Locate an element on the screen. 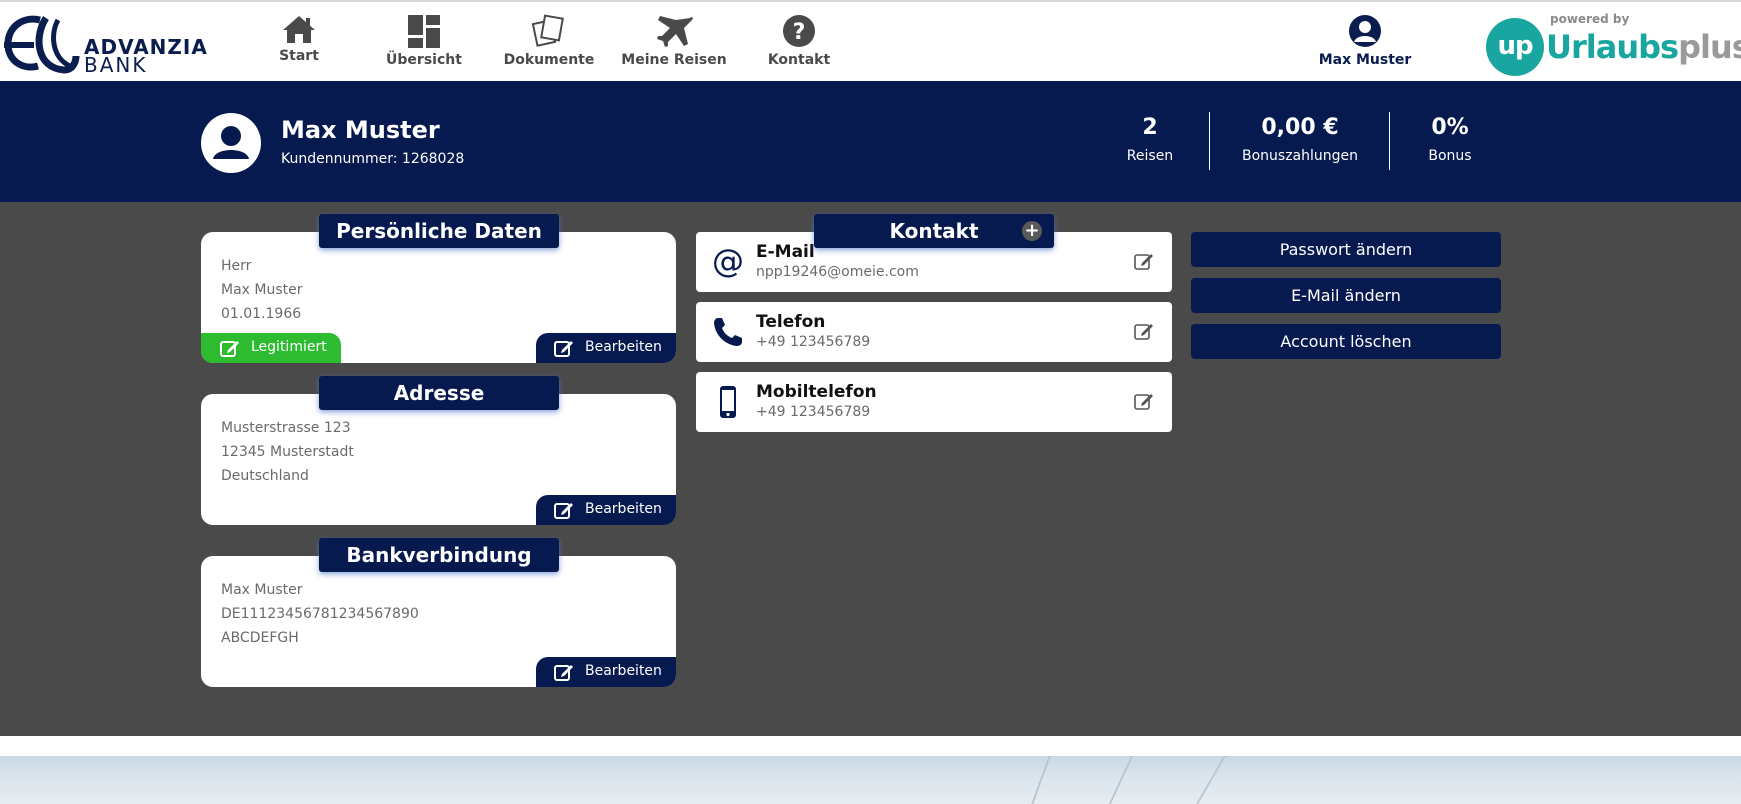  edit-personal-label: Bearbeiten is located at coordinates (623, 347).